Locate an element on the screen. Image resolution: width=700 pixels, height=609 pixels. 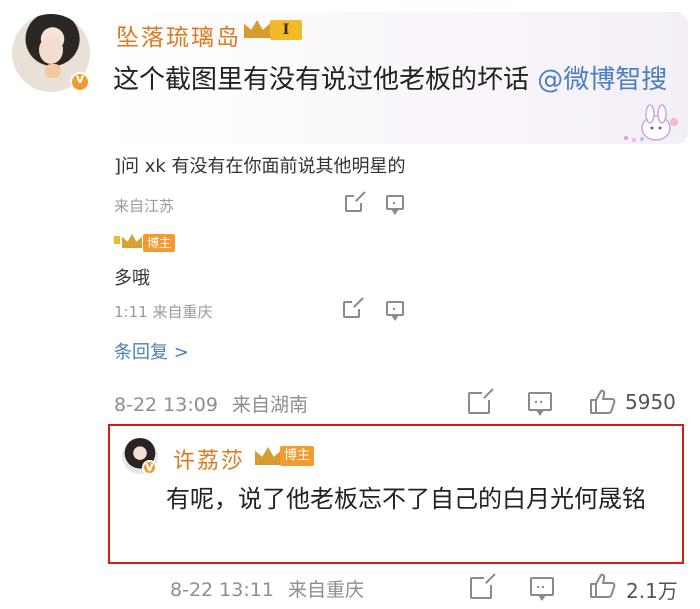
mention-link: @微博智搜 is located at coordinates (602, 80).